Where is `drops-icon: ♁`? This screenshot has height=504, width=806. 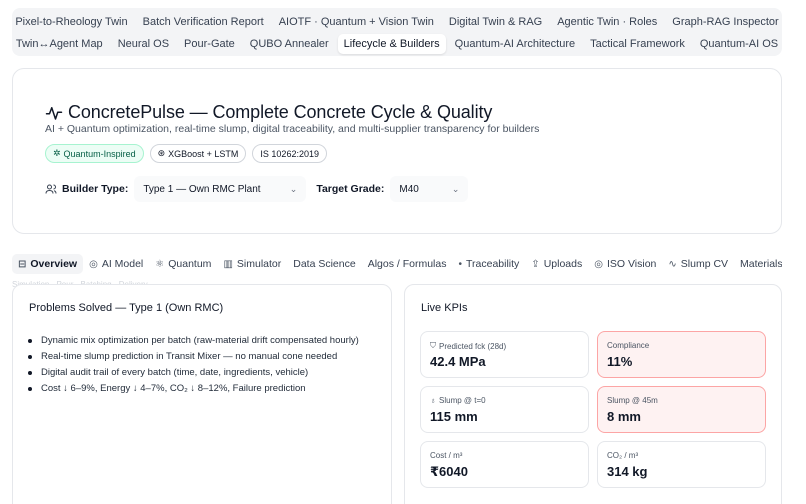 drops-icon: ♁ is located at coordinates (433, 400).